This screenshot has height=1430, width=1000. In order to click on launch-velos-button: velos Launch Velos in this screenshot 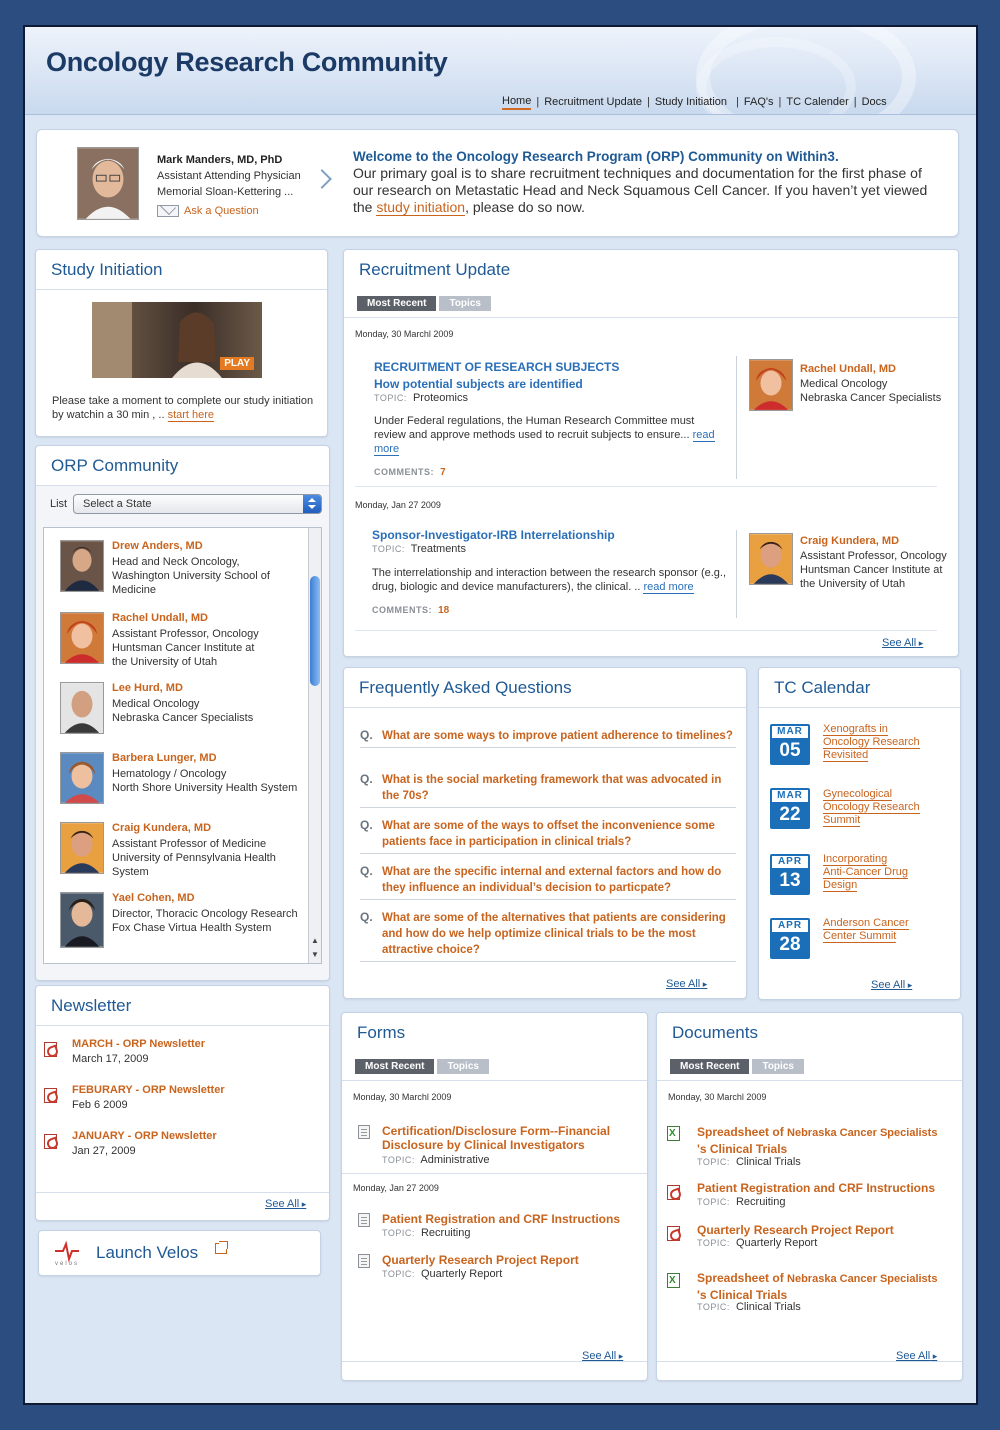, I will do `click(179, 1253)`.